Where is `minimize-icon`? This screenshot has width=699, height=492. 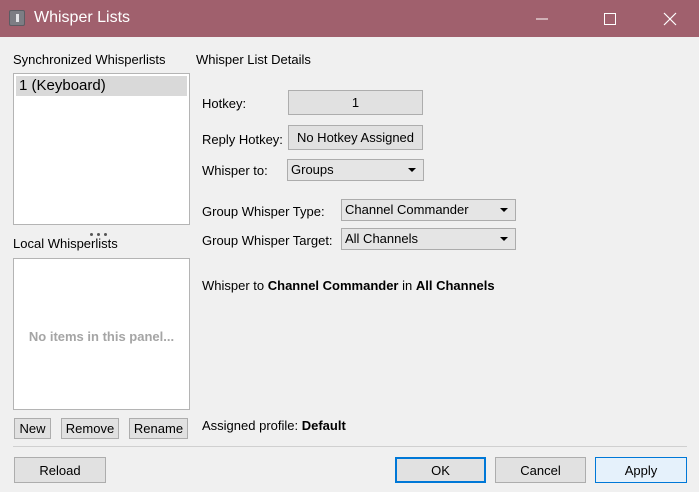
minimize-icon is located at coordinates (542, 19).